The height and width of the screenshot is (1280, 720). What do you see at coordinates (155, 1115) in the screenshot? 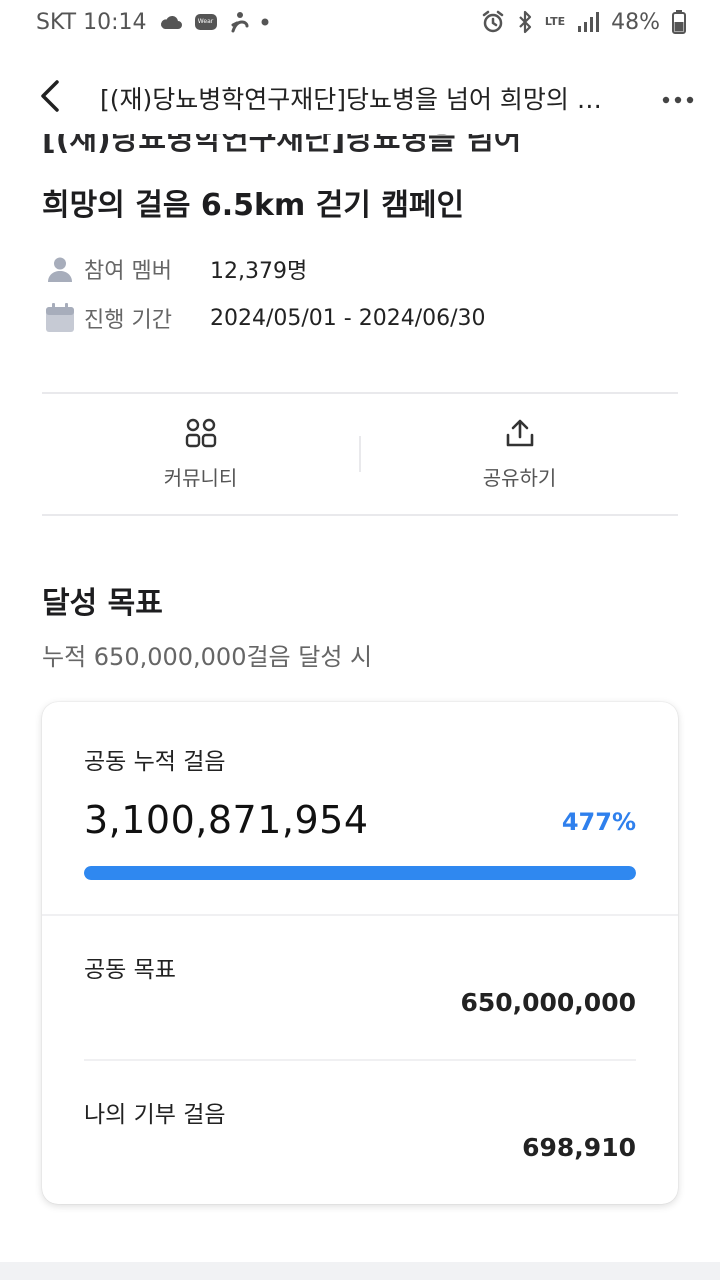
I see `my-steps-label: 나의 기부 걸음` at bounding box center [155, 1115].